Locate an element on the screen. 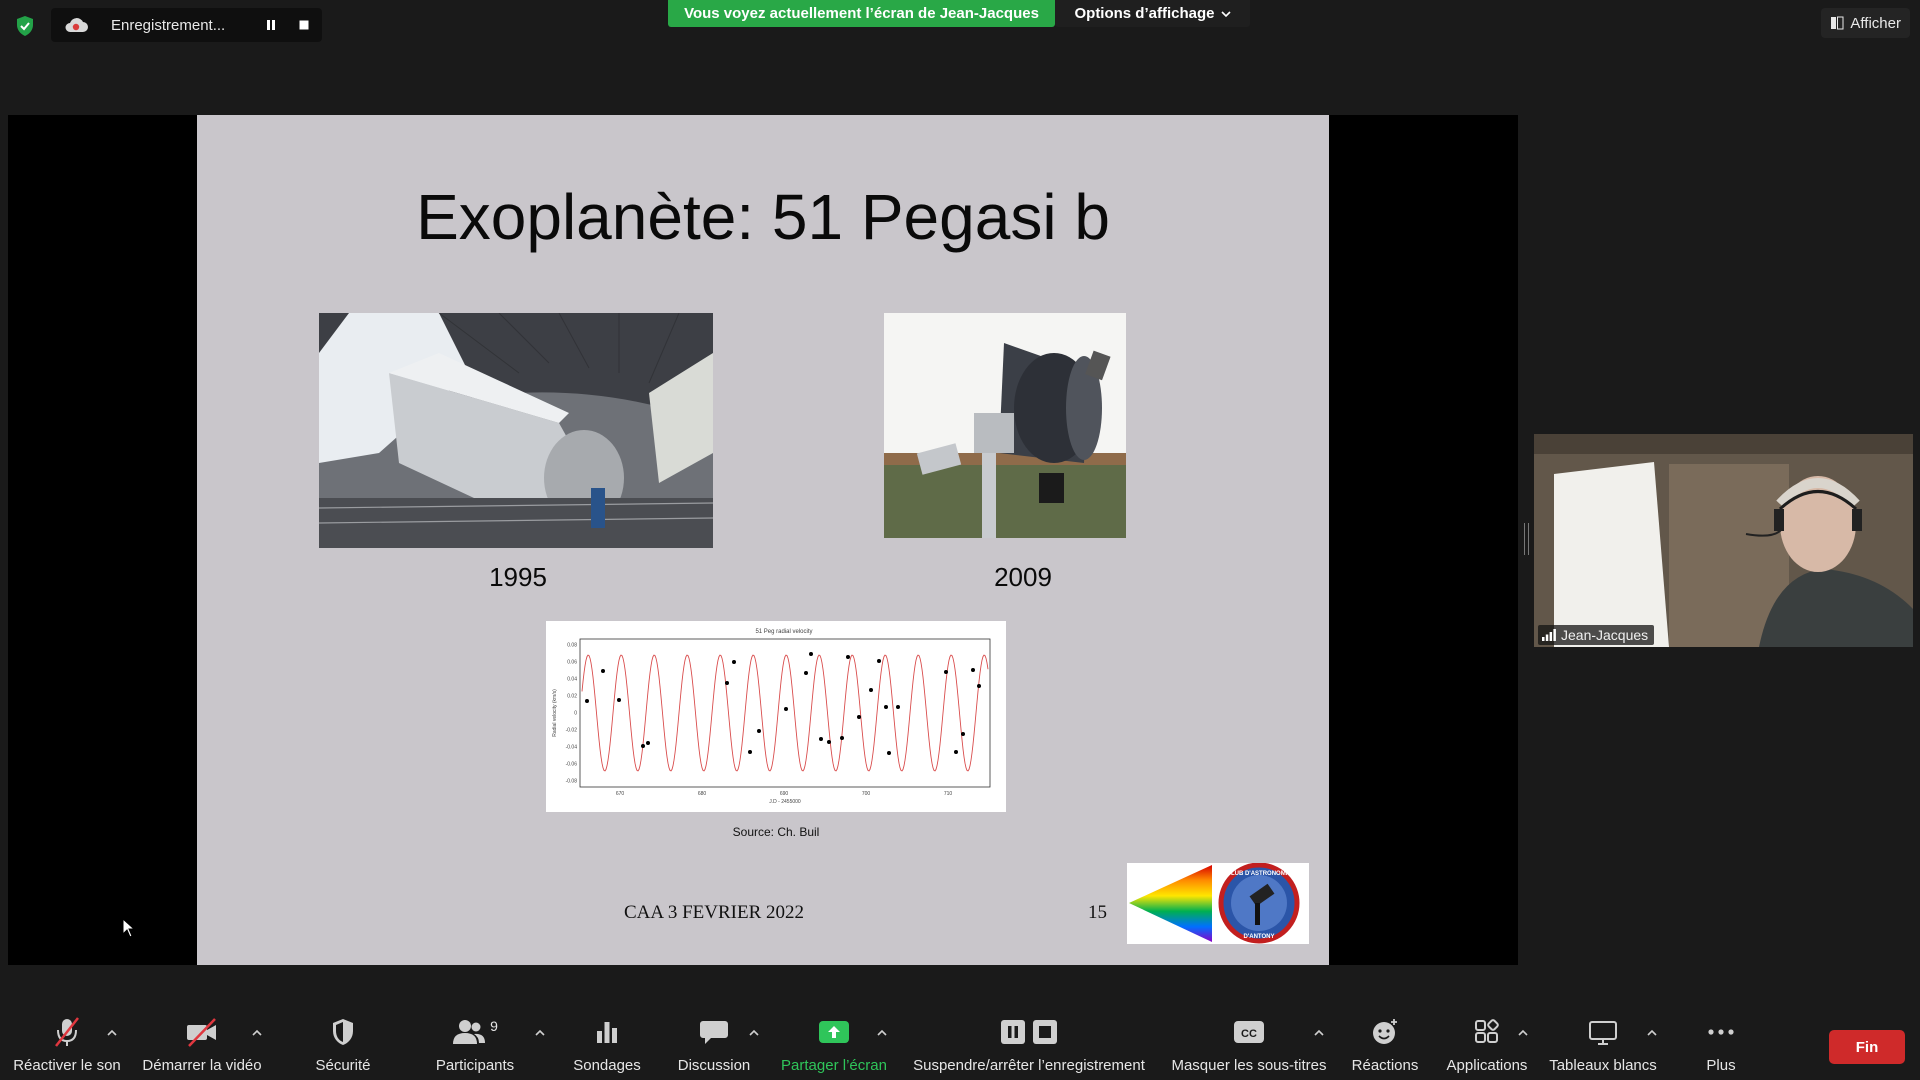 This screenshot has height=1080, width=1920. chat-options-caret-icon is located at coordinates (754, 1033).